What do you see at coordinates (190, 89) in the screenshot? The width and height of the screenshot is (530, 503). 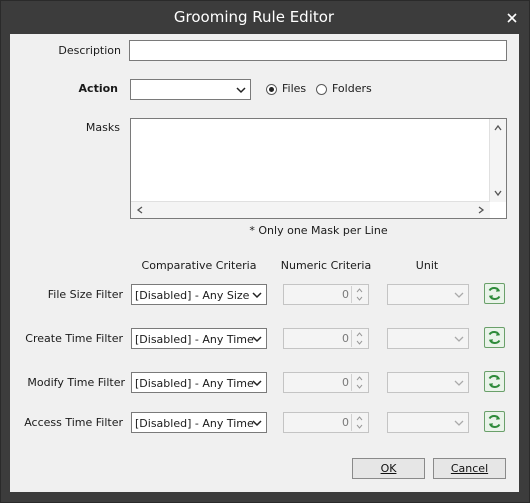 I see `action-dropdown` at bounding box center [190, 89].